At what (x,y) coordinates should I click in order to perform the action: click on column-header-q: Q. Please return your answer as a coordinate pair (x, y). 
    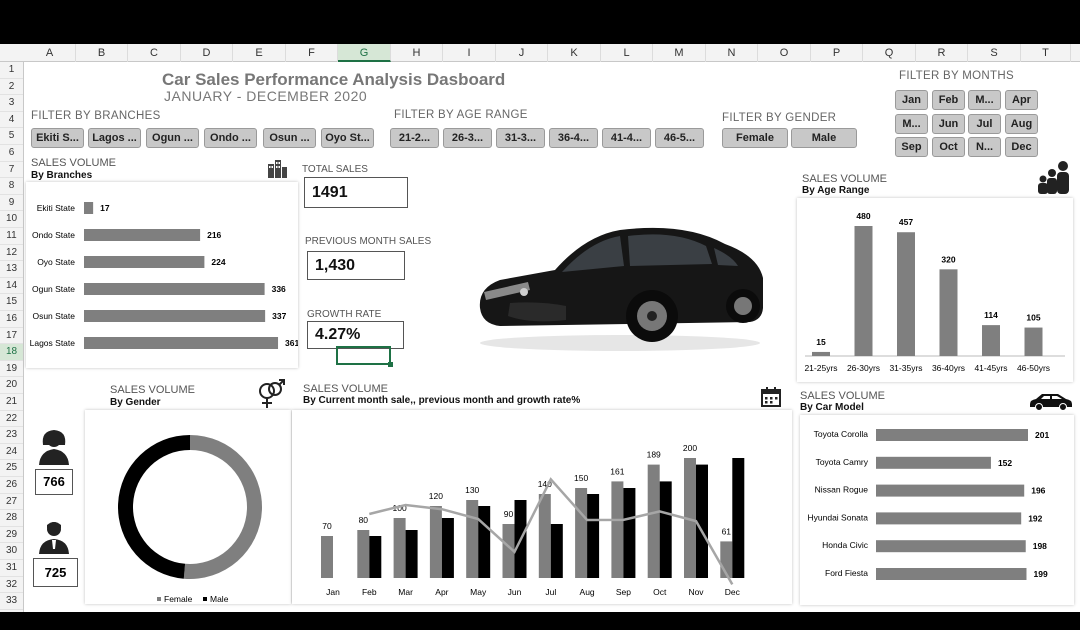
    Looking at the image, I should click on (889, 53).